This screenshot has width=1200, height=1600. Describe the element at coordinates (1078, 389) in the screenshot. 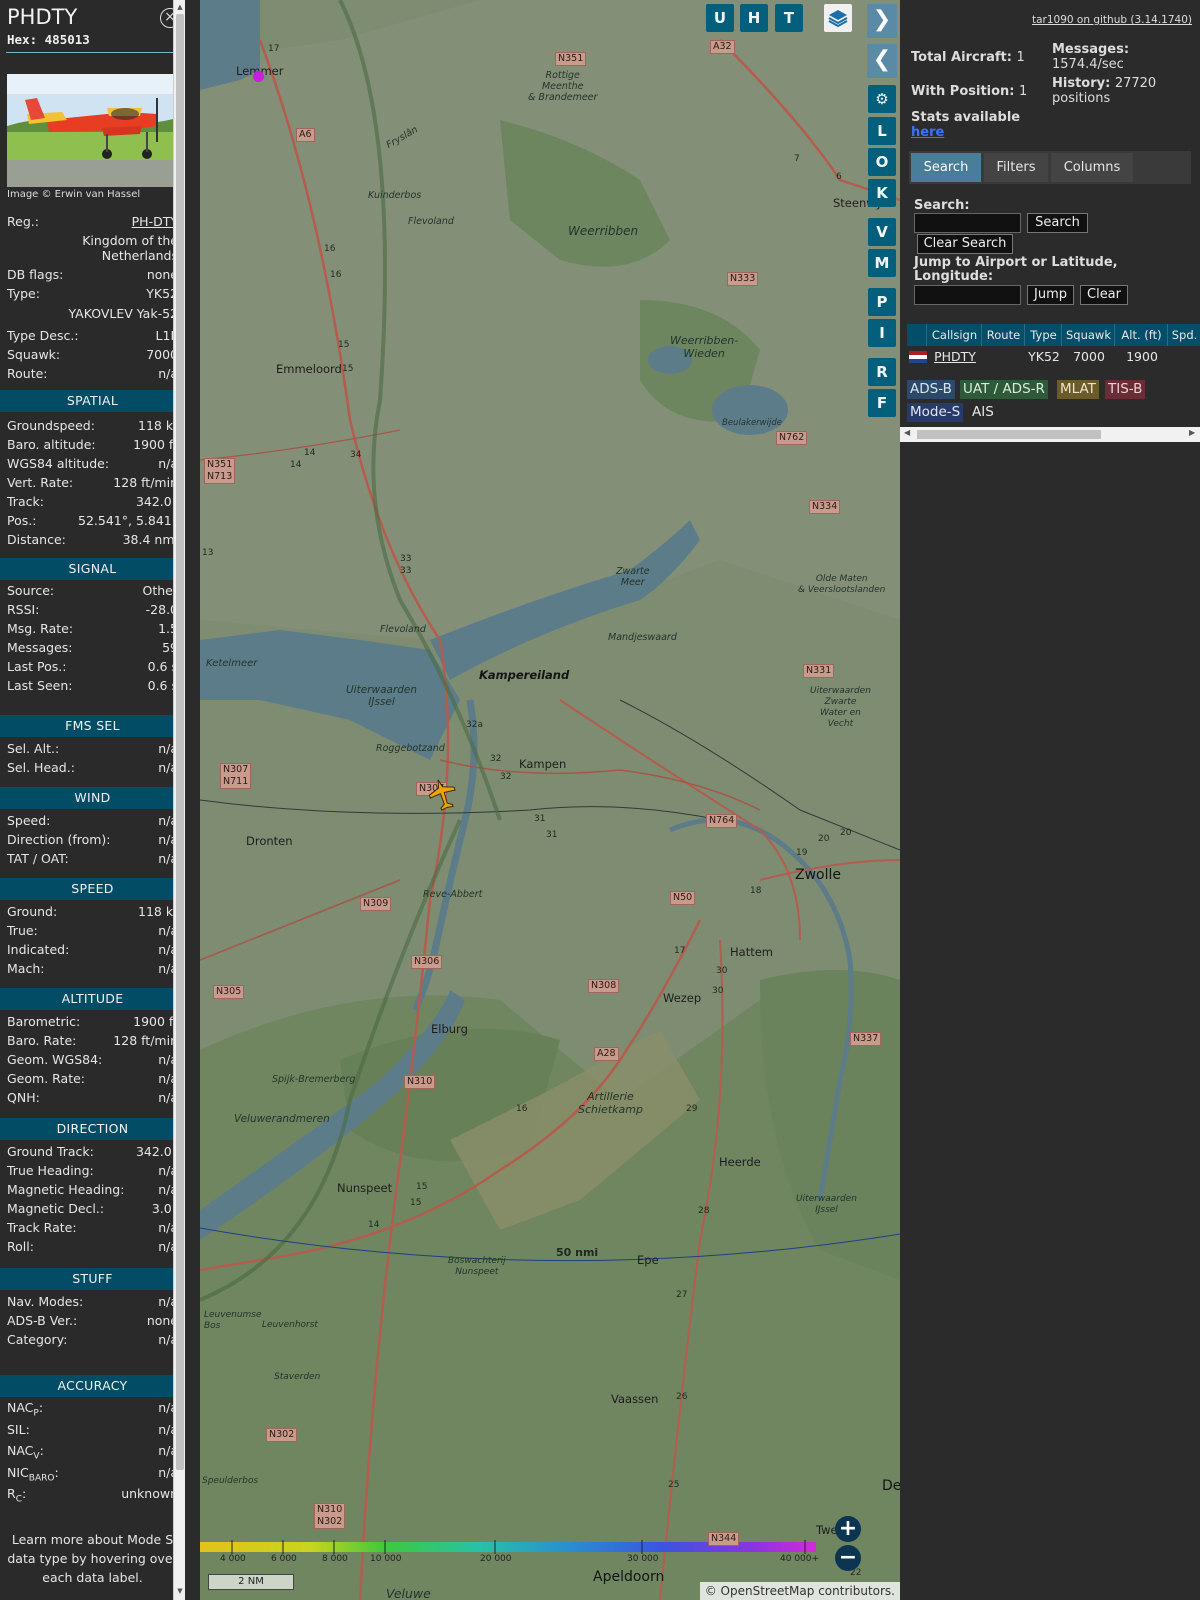

I see `legend-mlat: MLAT` at that location.